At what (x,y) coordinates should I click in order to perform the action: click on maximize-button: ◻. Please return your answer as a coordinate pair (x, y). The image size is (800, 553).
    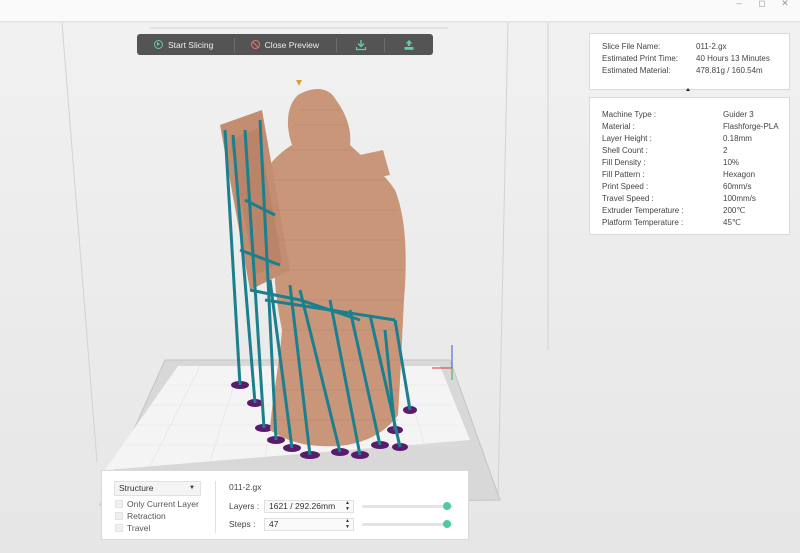
    Looking at the image, I should click on (762, 5).